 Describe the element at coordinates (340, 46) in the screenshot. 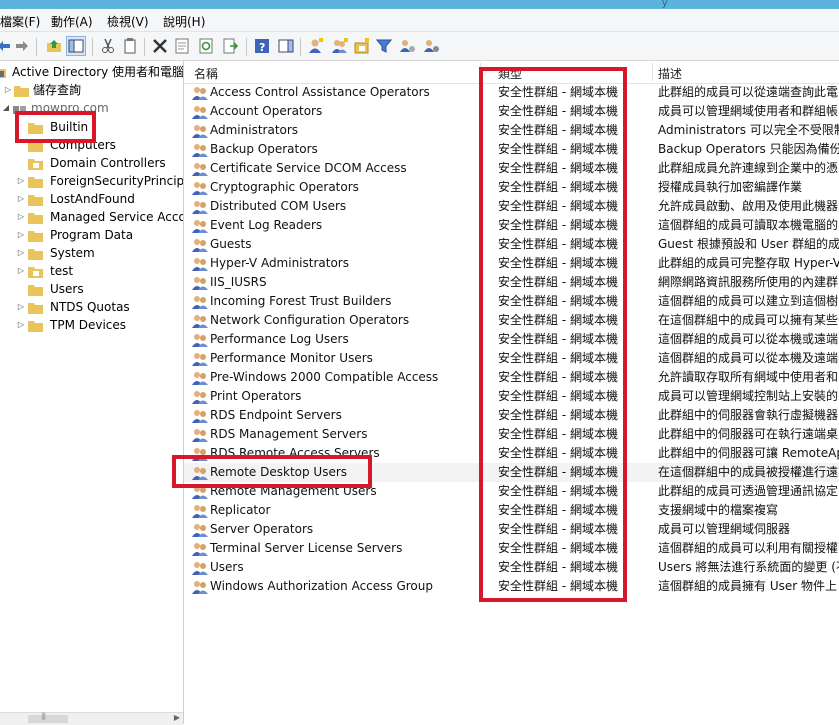

I see `new-group-icon` at that location.